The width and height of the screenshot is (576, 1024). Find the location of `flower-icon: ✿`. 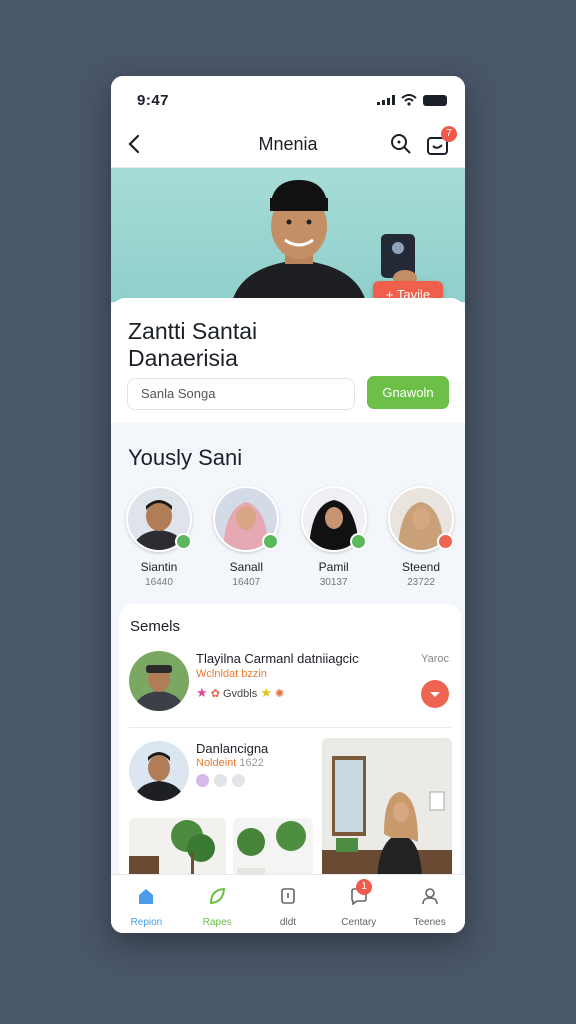

flower-icon: ✿ is located at coordinates (215, 694).